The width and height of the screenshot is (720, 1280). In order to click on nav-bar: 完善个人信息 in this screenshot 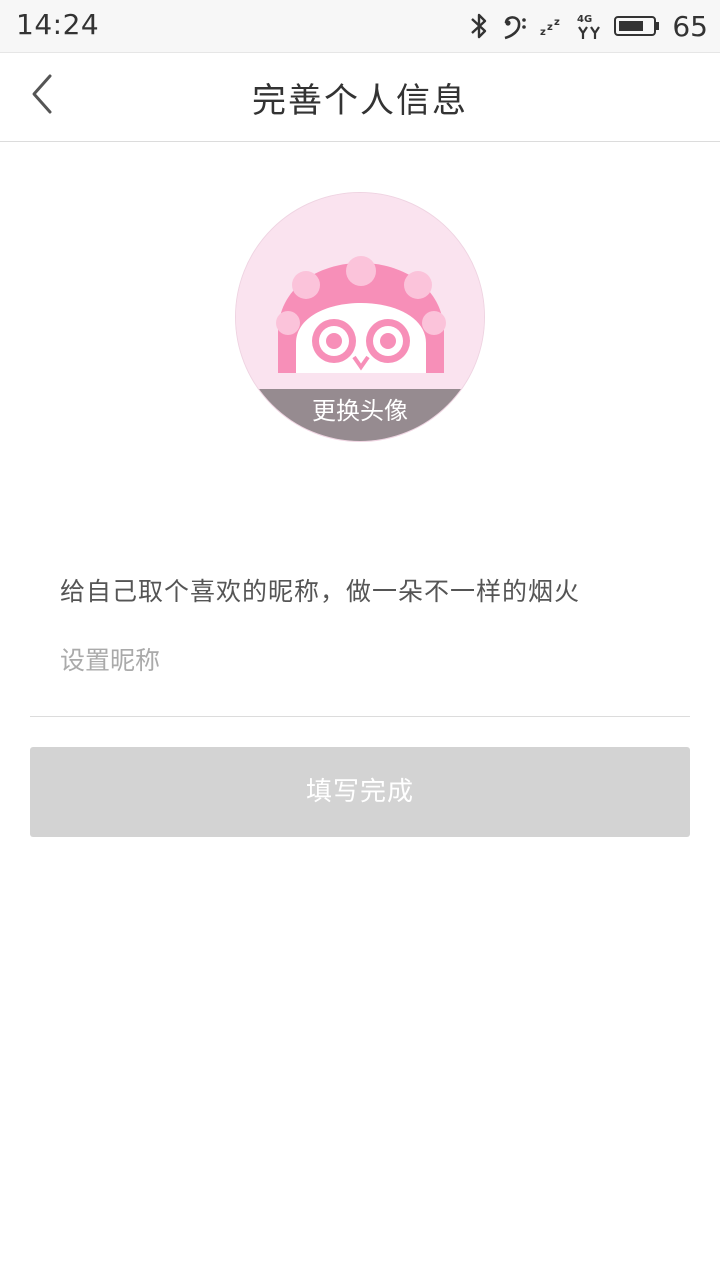, I will do `click(360, 97)`.